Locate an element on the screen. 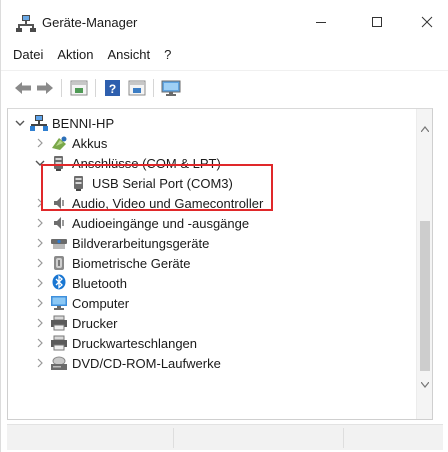 This screenshot has height=452, width=448. status-bar is located at coordinates (225, 437).